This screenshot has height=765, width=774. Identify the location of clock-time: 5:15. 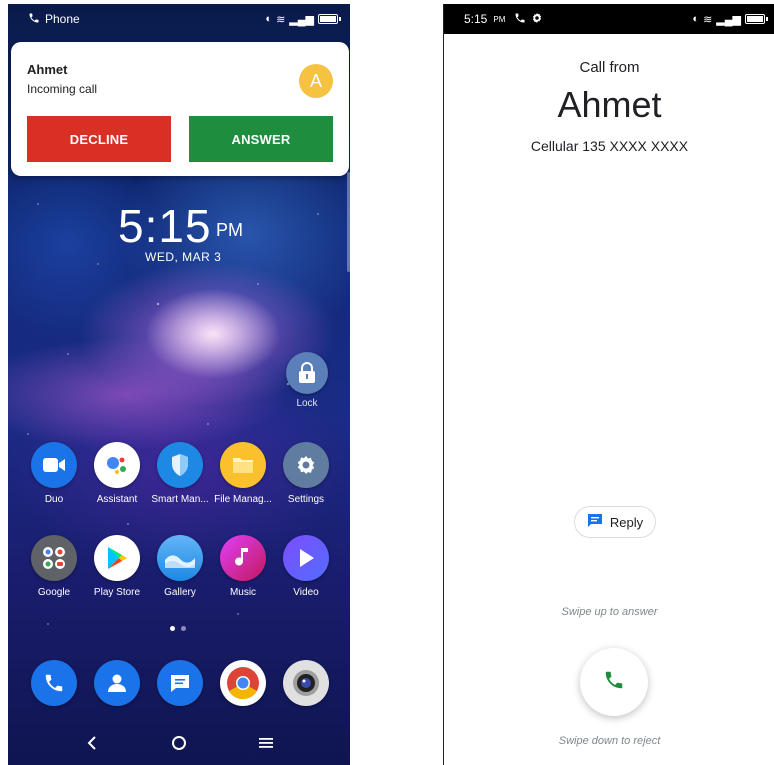
(165, 226).